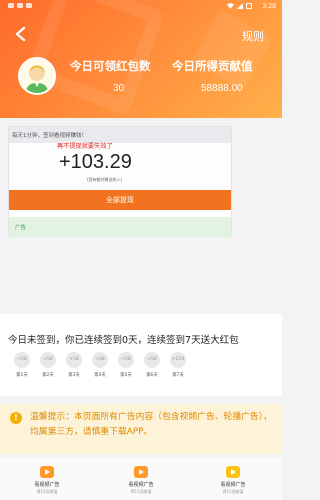 This screenshot has height=500, width=320. What do you see at coordinates (141, 8) in the screenshot?
I see `status-bar: 3:28` at bounding box center [141, 8].